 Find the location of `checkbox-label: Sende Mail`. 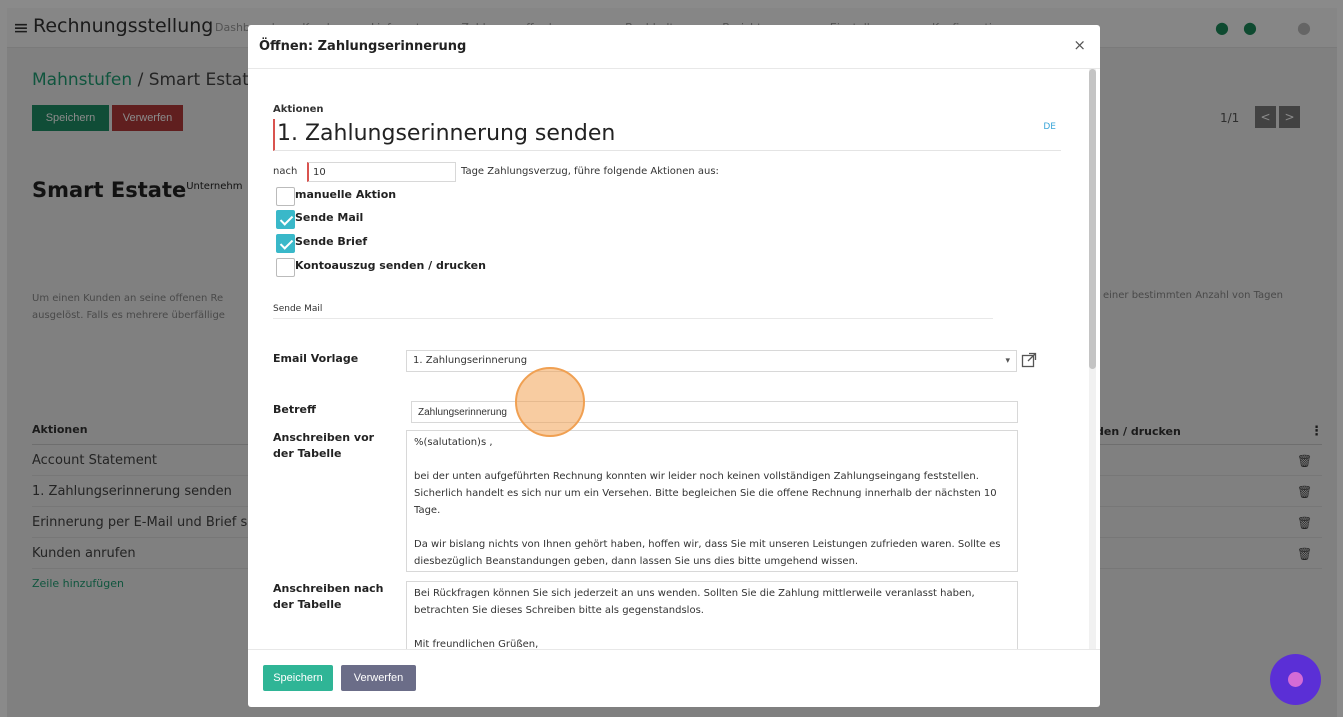

checkbox-label: Sende Mail is located at coordinates (329, 217).